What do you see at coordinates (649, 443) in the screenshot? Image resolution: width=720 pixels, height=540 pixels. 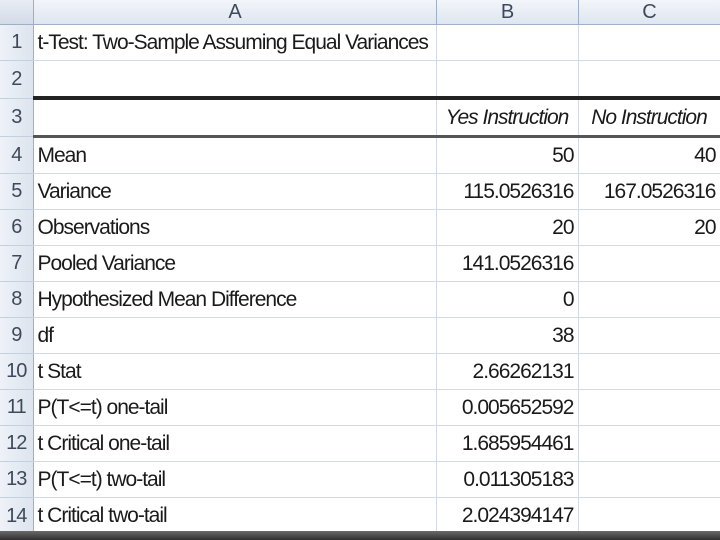 I see `cell-c12` at bounding box center [649, 443].